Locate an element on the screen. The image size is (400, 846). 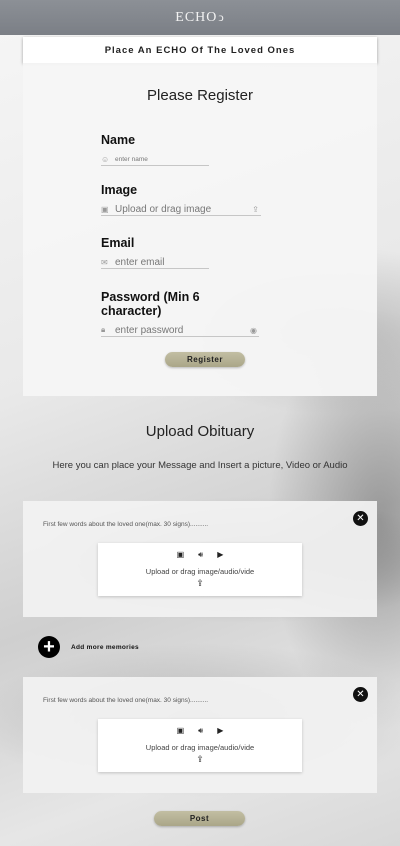
echo-logo: ECHOↄ is located at coordinates (199, 18).